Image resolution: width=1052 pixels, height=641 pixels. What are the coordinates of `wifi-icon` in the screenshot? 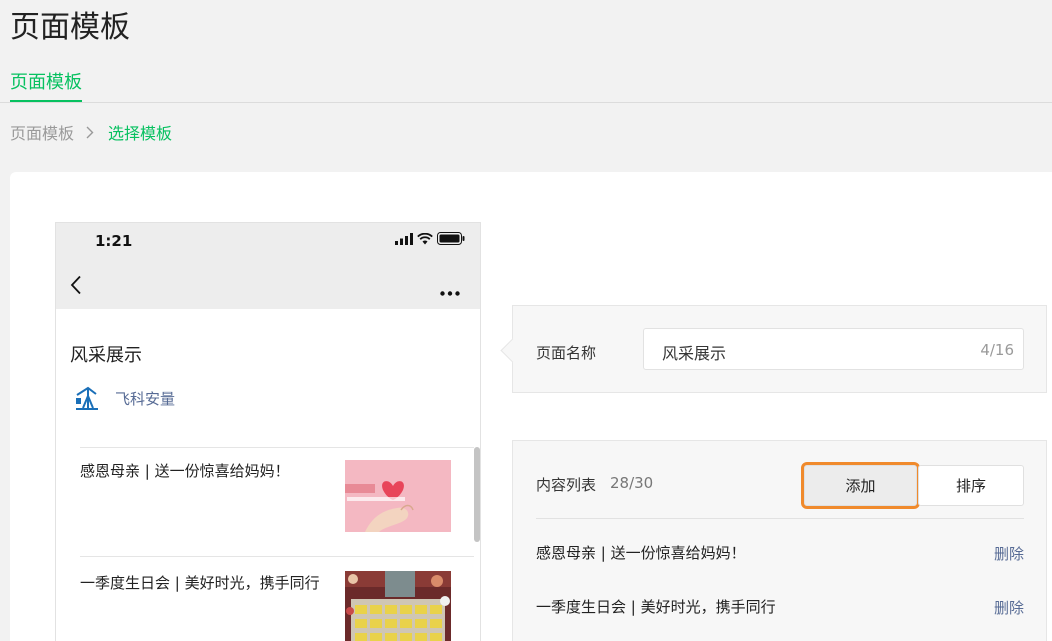 It's located at (425, 238).